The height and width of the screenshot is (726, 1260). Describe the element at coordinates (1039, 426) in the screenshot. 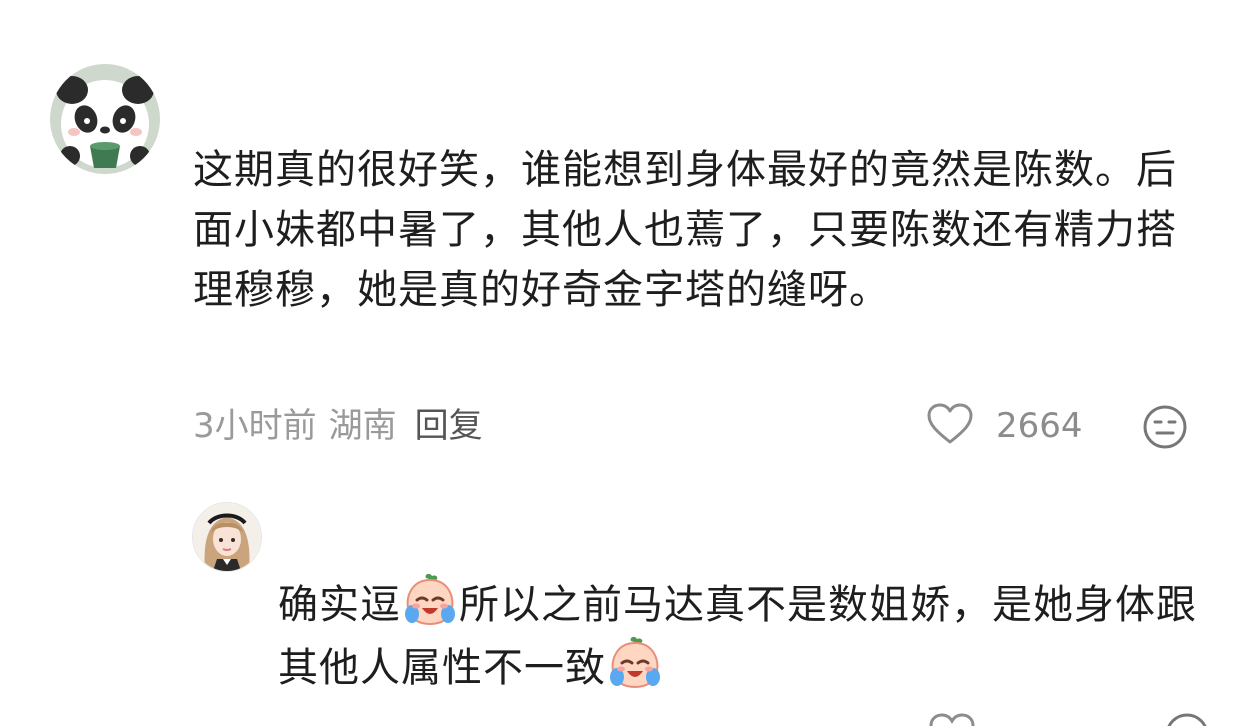

I see `like-count: 2664` at that location.